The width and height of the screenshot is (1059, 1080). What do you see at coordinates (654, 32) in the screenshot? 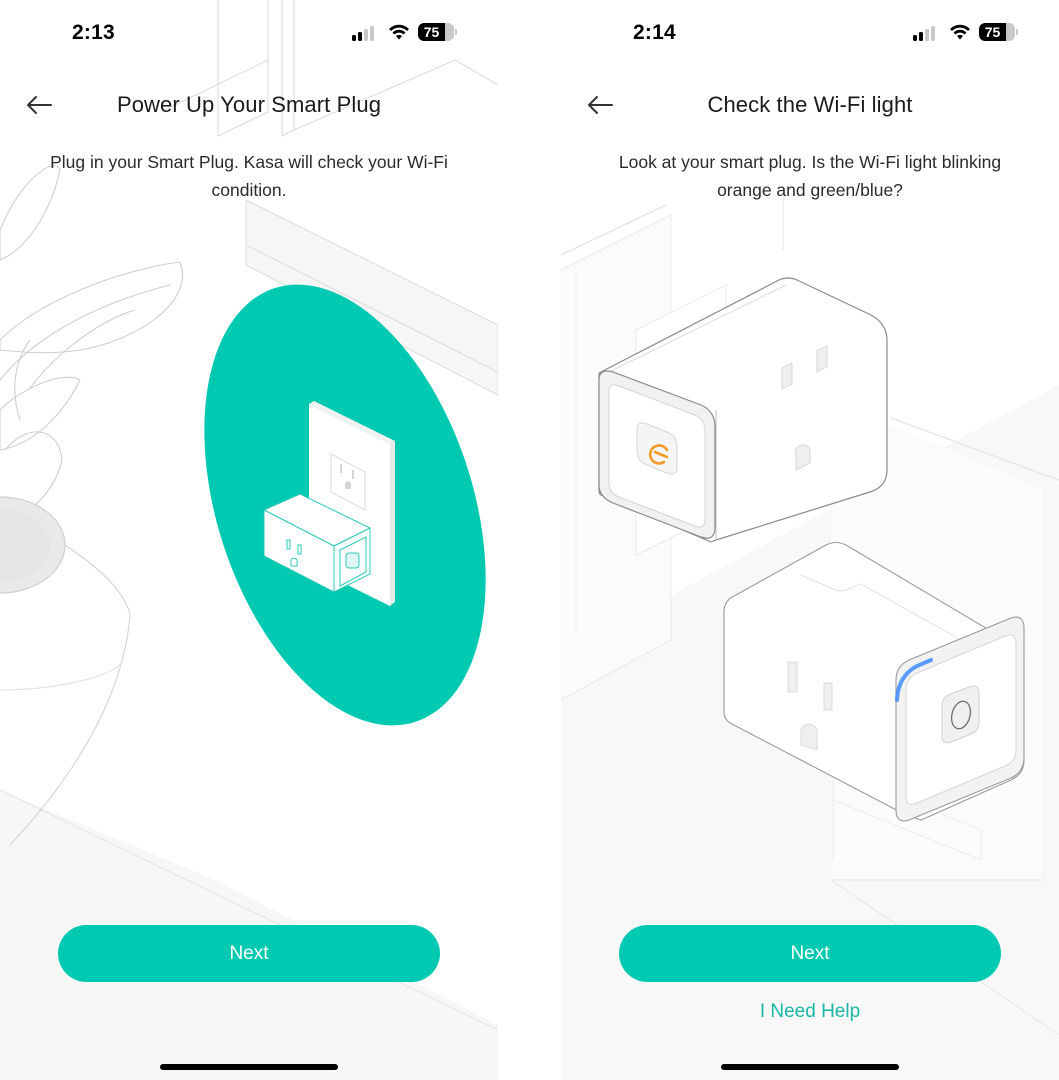
I see `status-time: 2:14` at bounding box center [654, 32].